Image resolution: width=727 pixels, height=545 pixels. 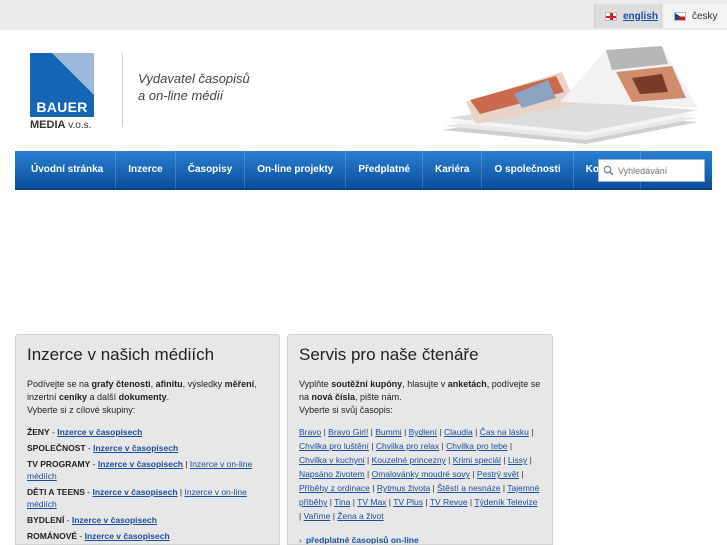 I want to click on tagline-line1: Vydavatel časopisů, so click(x=194, y=78).